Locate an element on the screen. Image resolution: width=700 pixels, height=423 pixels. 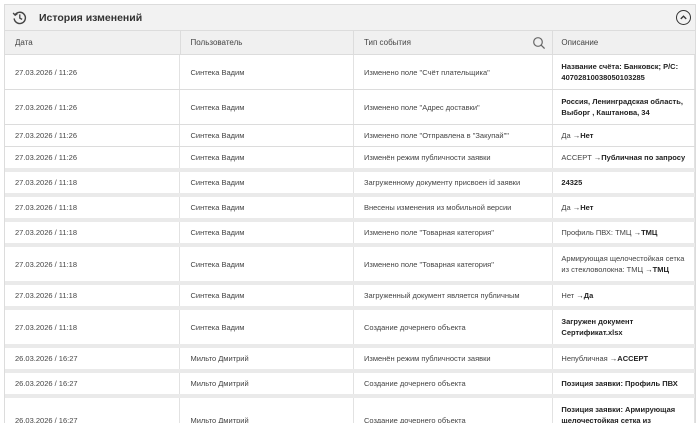
row-event-type: Загруженный документ является публичным is located at coordinates (454, 295).